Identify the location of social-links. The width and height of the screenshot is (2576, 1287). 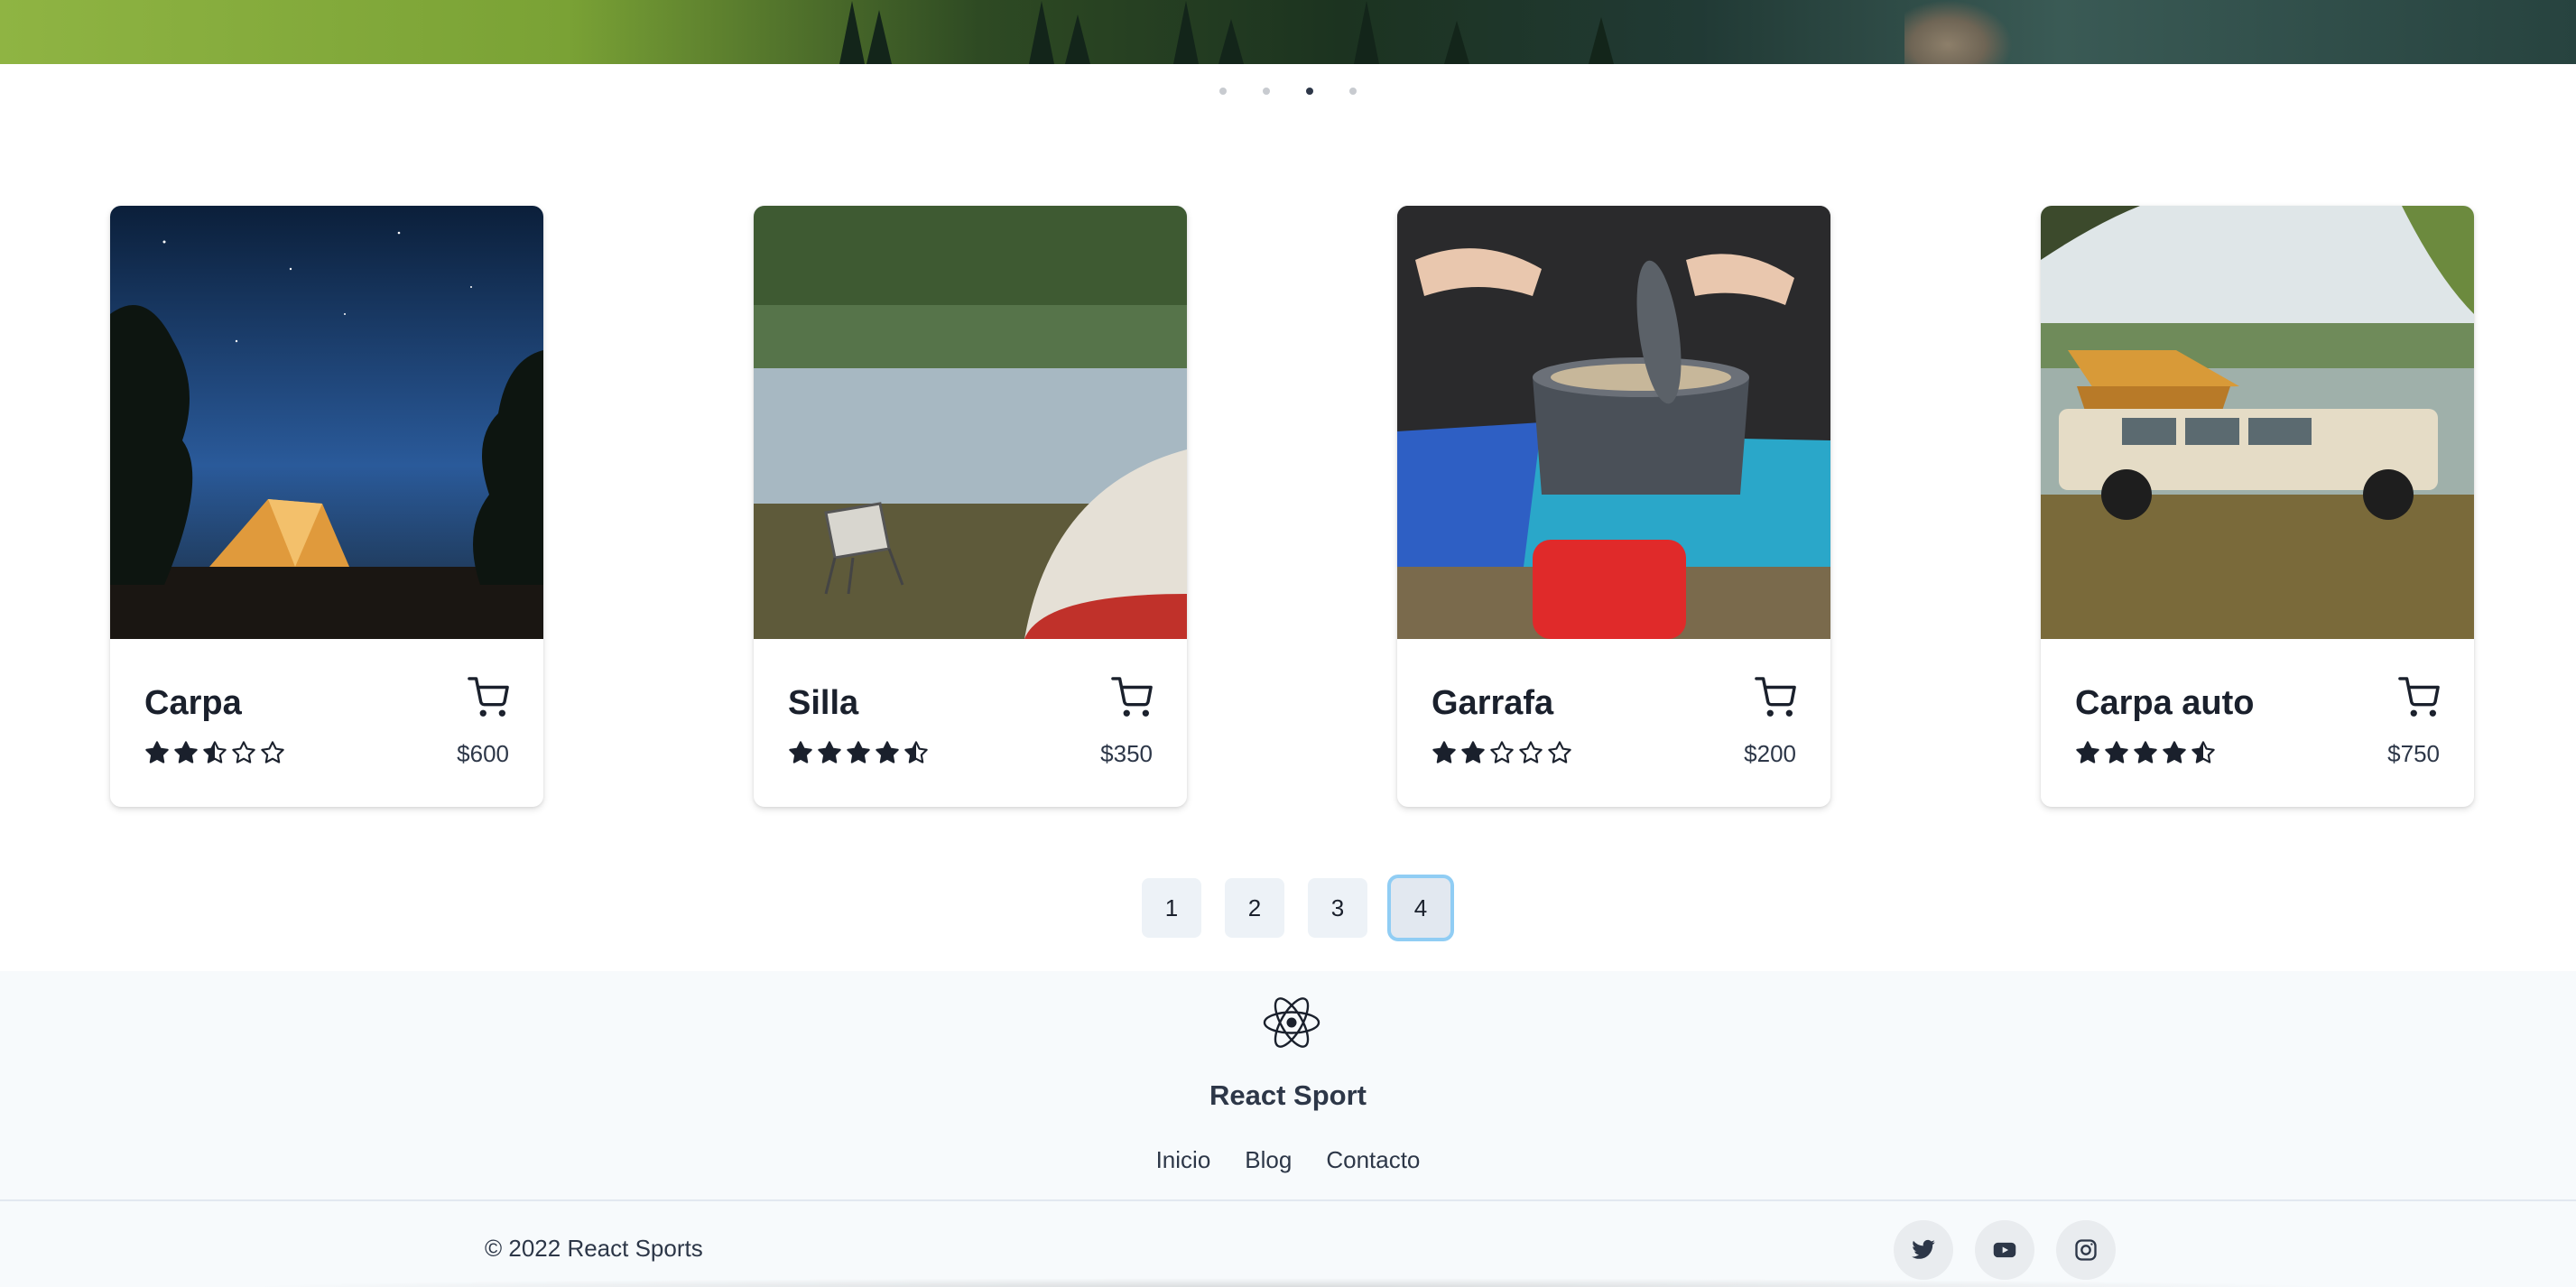
(2005, 1250).